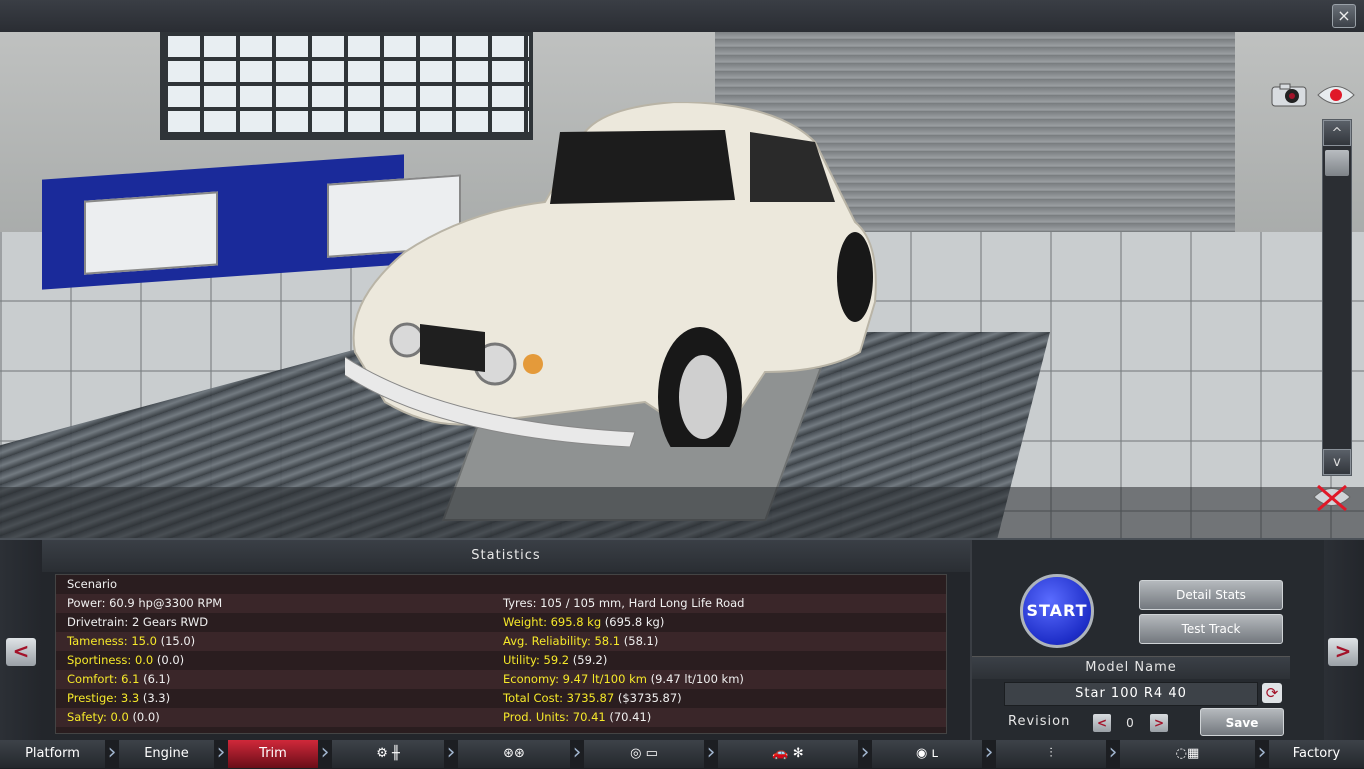 This screenshot has height=769, width=1364. Describe the element at coordinates (1102, 723) in the screenshot. I see `revision-prev-button: <` at that location.